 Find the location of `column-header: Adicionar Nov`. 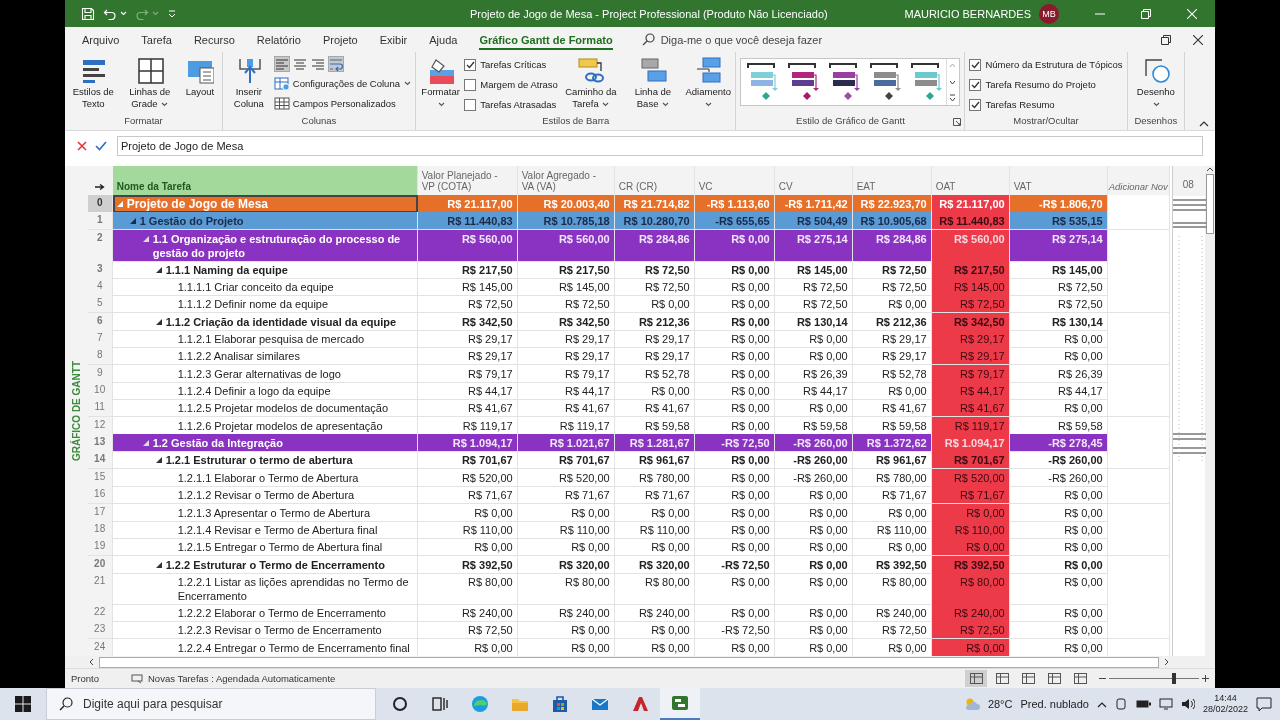

column-header: Adicionar Nov is located at coordinates (1138, 180).